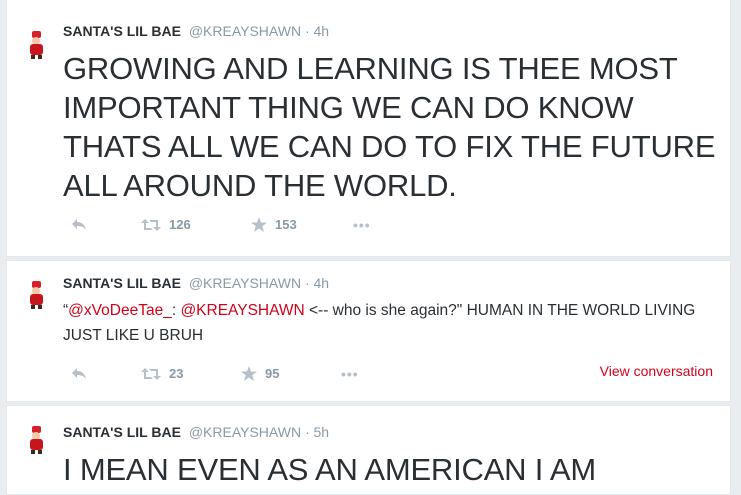 Image resolution: width=741 pixels, height=495 pixels. I want to click on tweet-header: SANTA'S LIL BAE @KREAYSHAWN · 5h, so click(196, 432).